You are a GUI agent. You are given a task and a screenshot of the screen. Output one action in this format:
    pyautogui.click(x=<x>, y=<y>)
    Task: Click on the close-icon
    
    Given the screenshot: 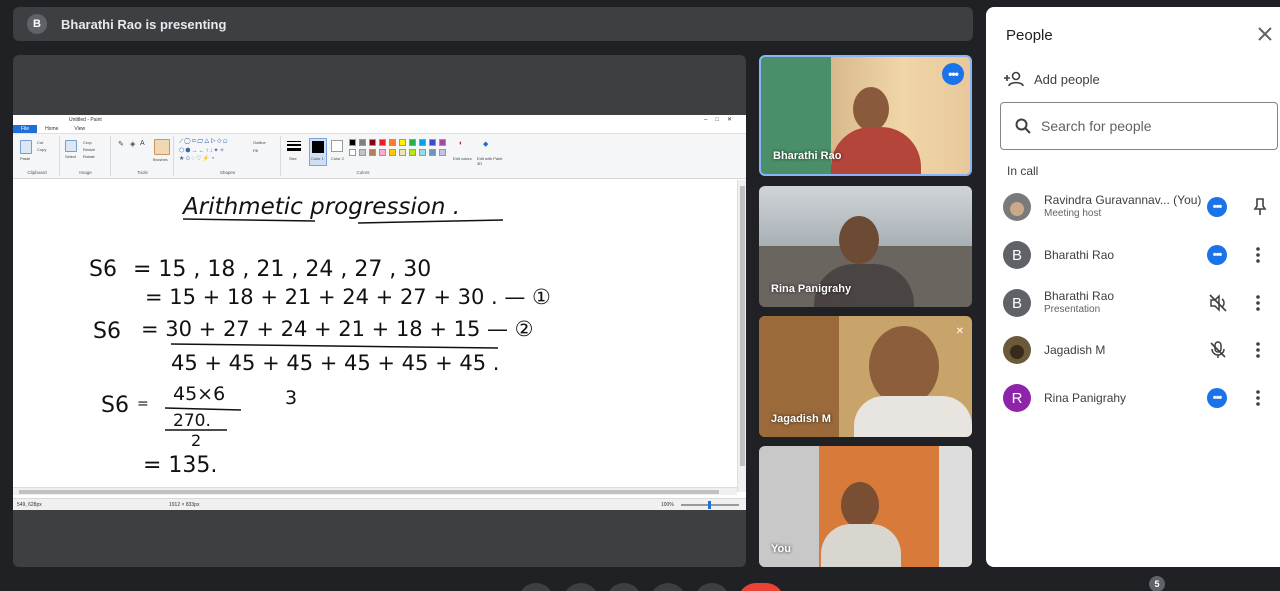 What is the action you would take?
    pyautogui.click(x=1265, y=34)
    